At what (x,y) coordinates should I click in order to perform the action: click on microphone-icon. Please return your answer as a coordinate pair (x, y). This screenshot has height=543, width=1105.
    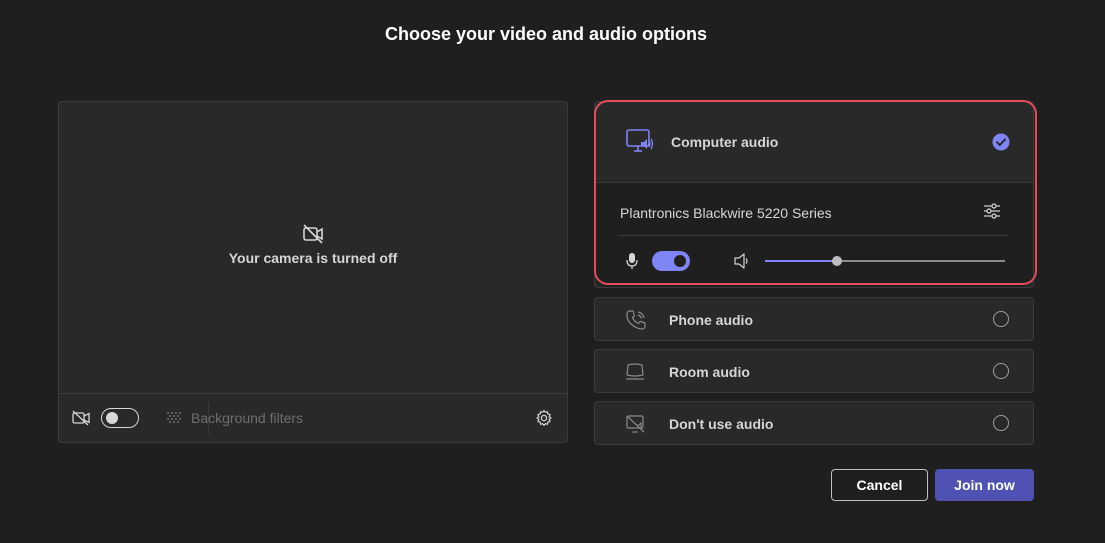
    Looking at the image, I should click on (632, 261).